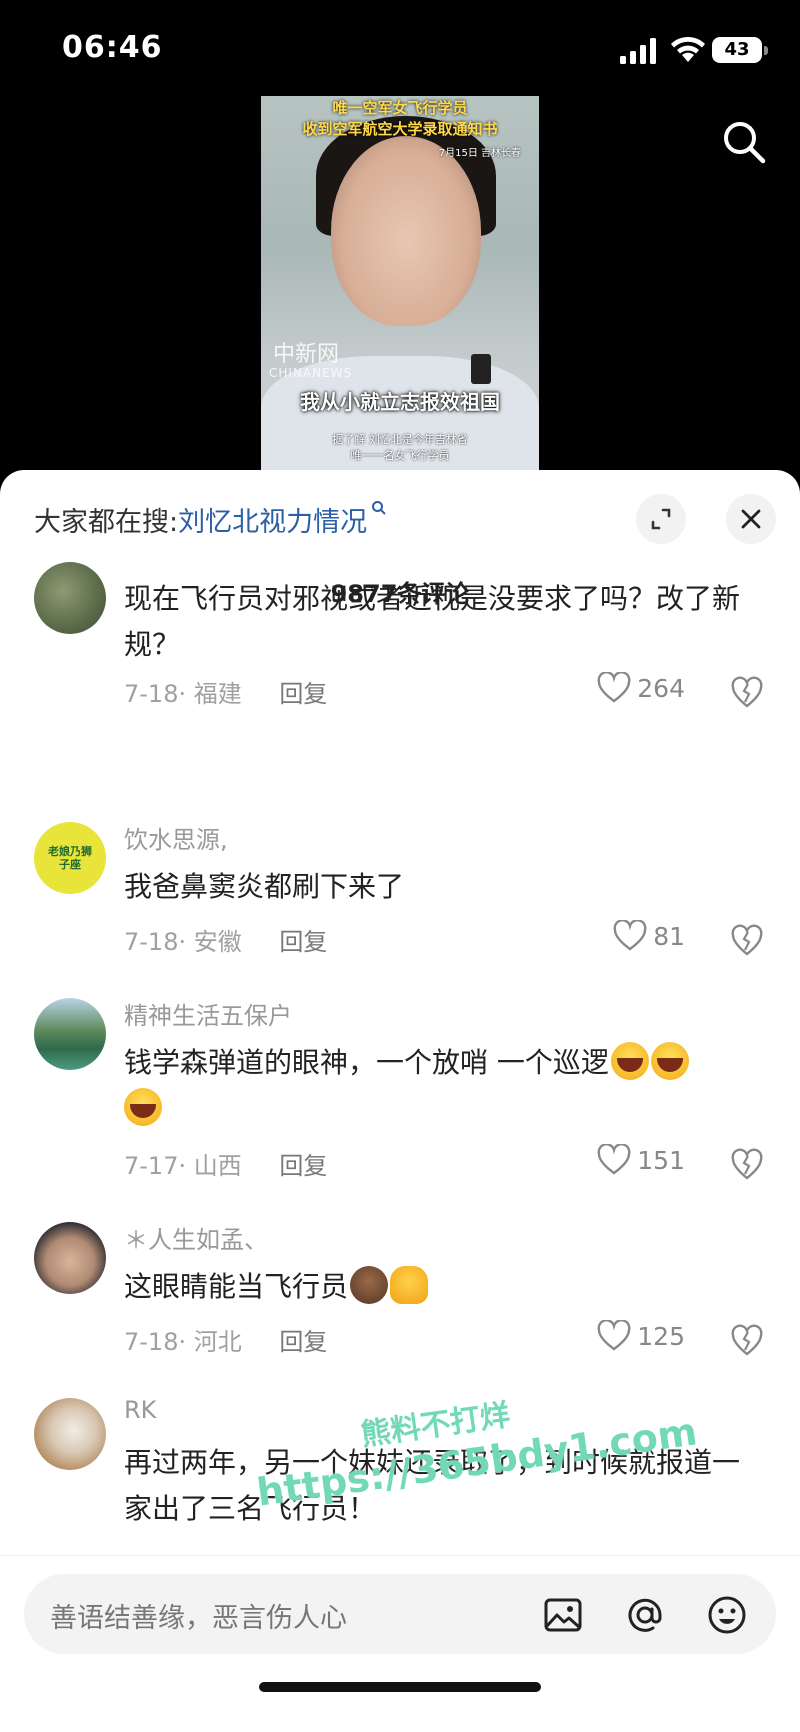  I want to click on like-count: 125, so click(661, 1336).